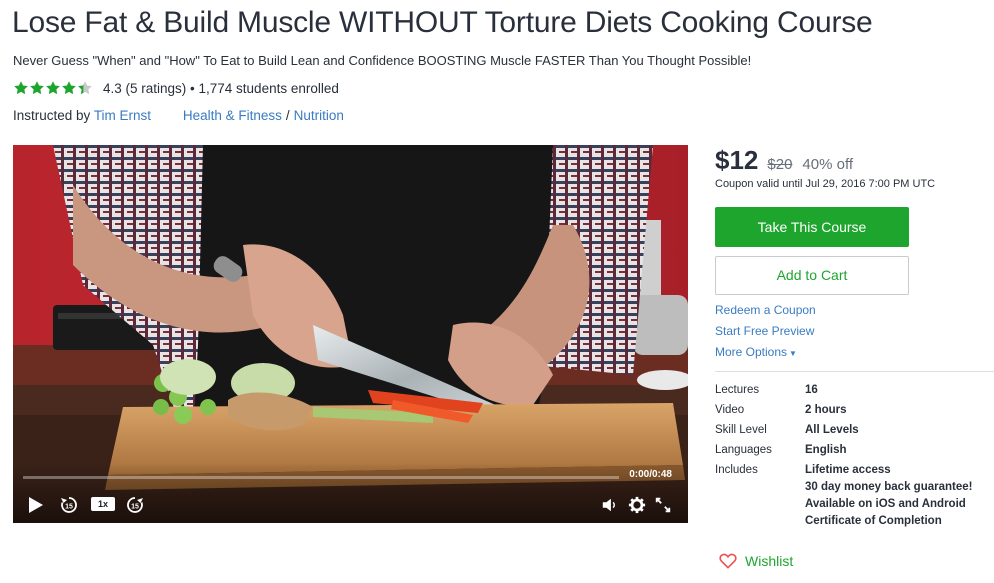 This screenshot has width=994, height=583. Describe the element at coordinates (637, 505) in the screenshot. I see `settings-icon` at that location.